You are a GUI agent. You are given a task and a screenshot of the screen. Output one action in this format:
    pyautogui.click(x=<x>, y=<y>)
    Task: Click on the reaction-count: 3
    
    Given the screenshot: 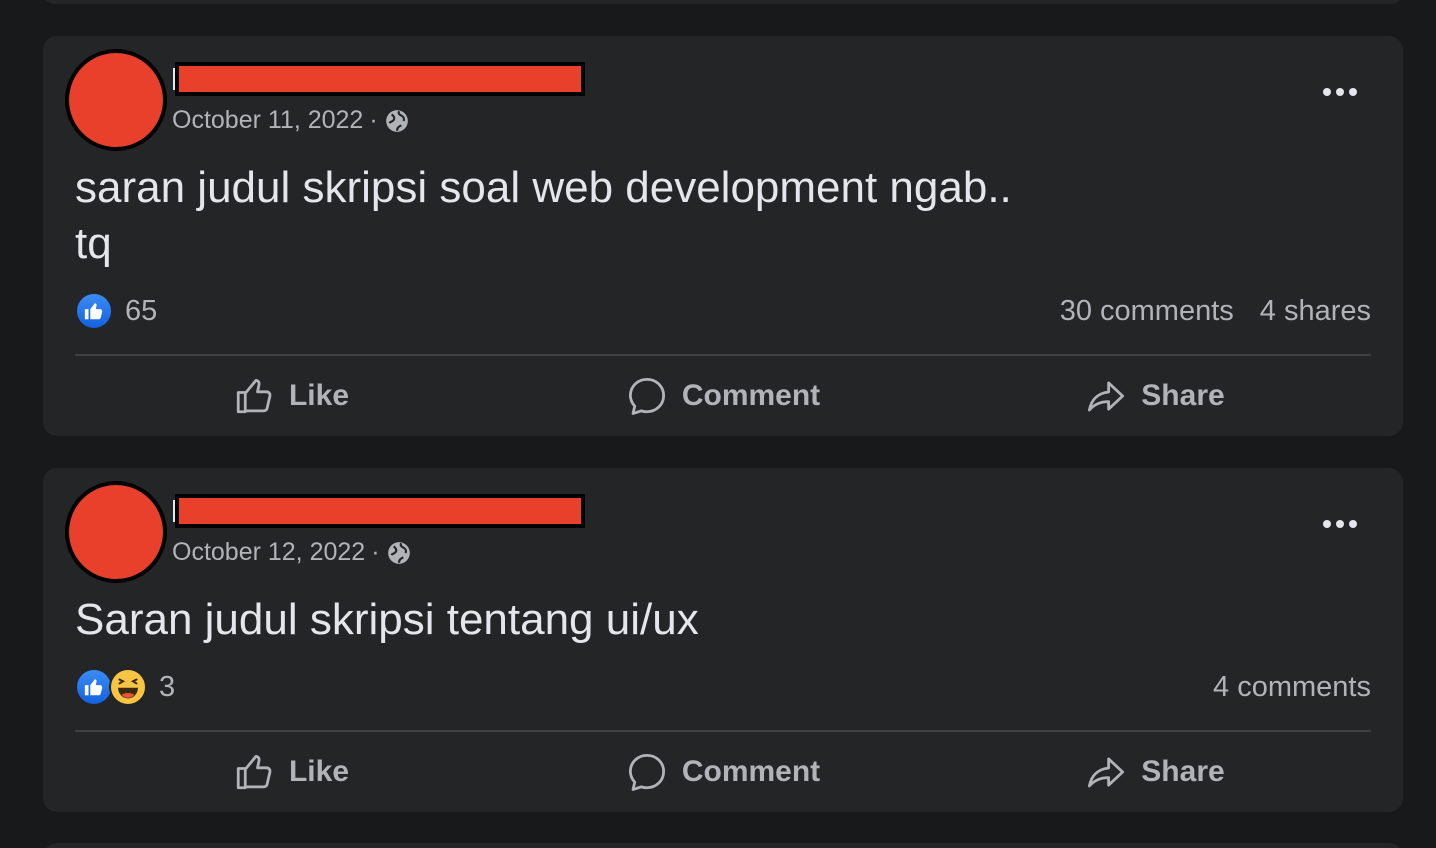 What is the action you would take?
    pyautogui.click(x=167, y=686)
    